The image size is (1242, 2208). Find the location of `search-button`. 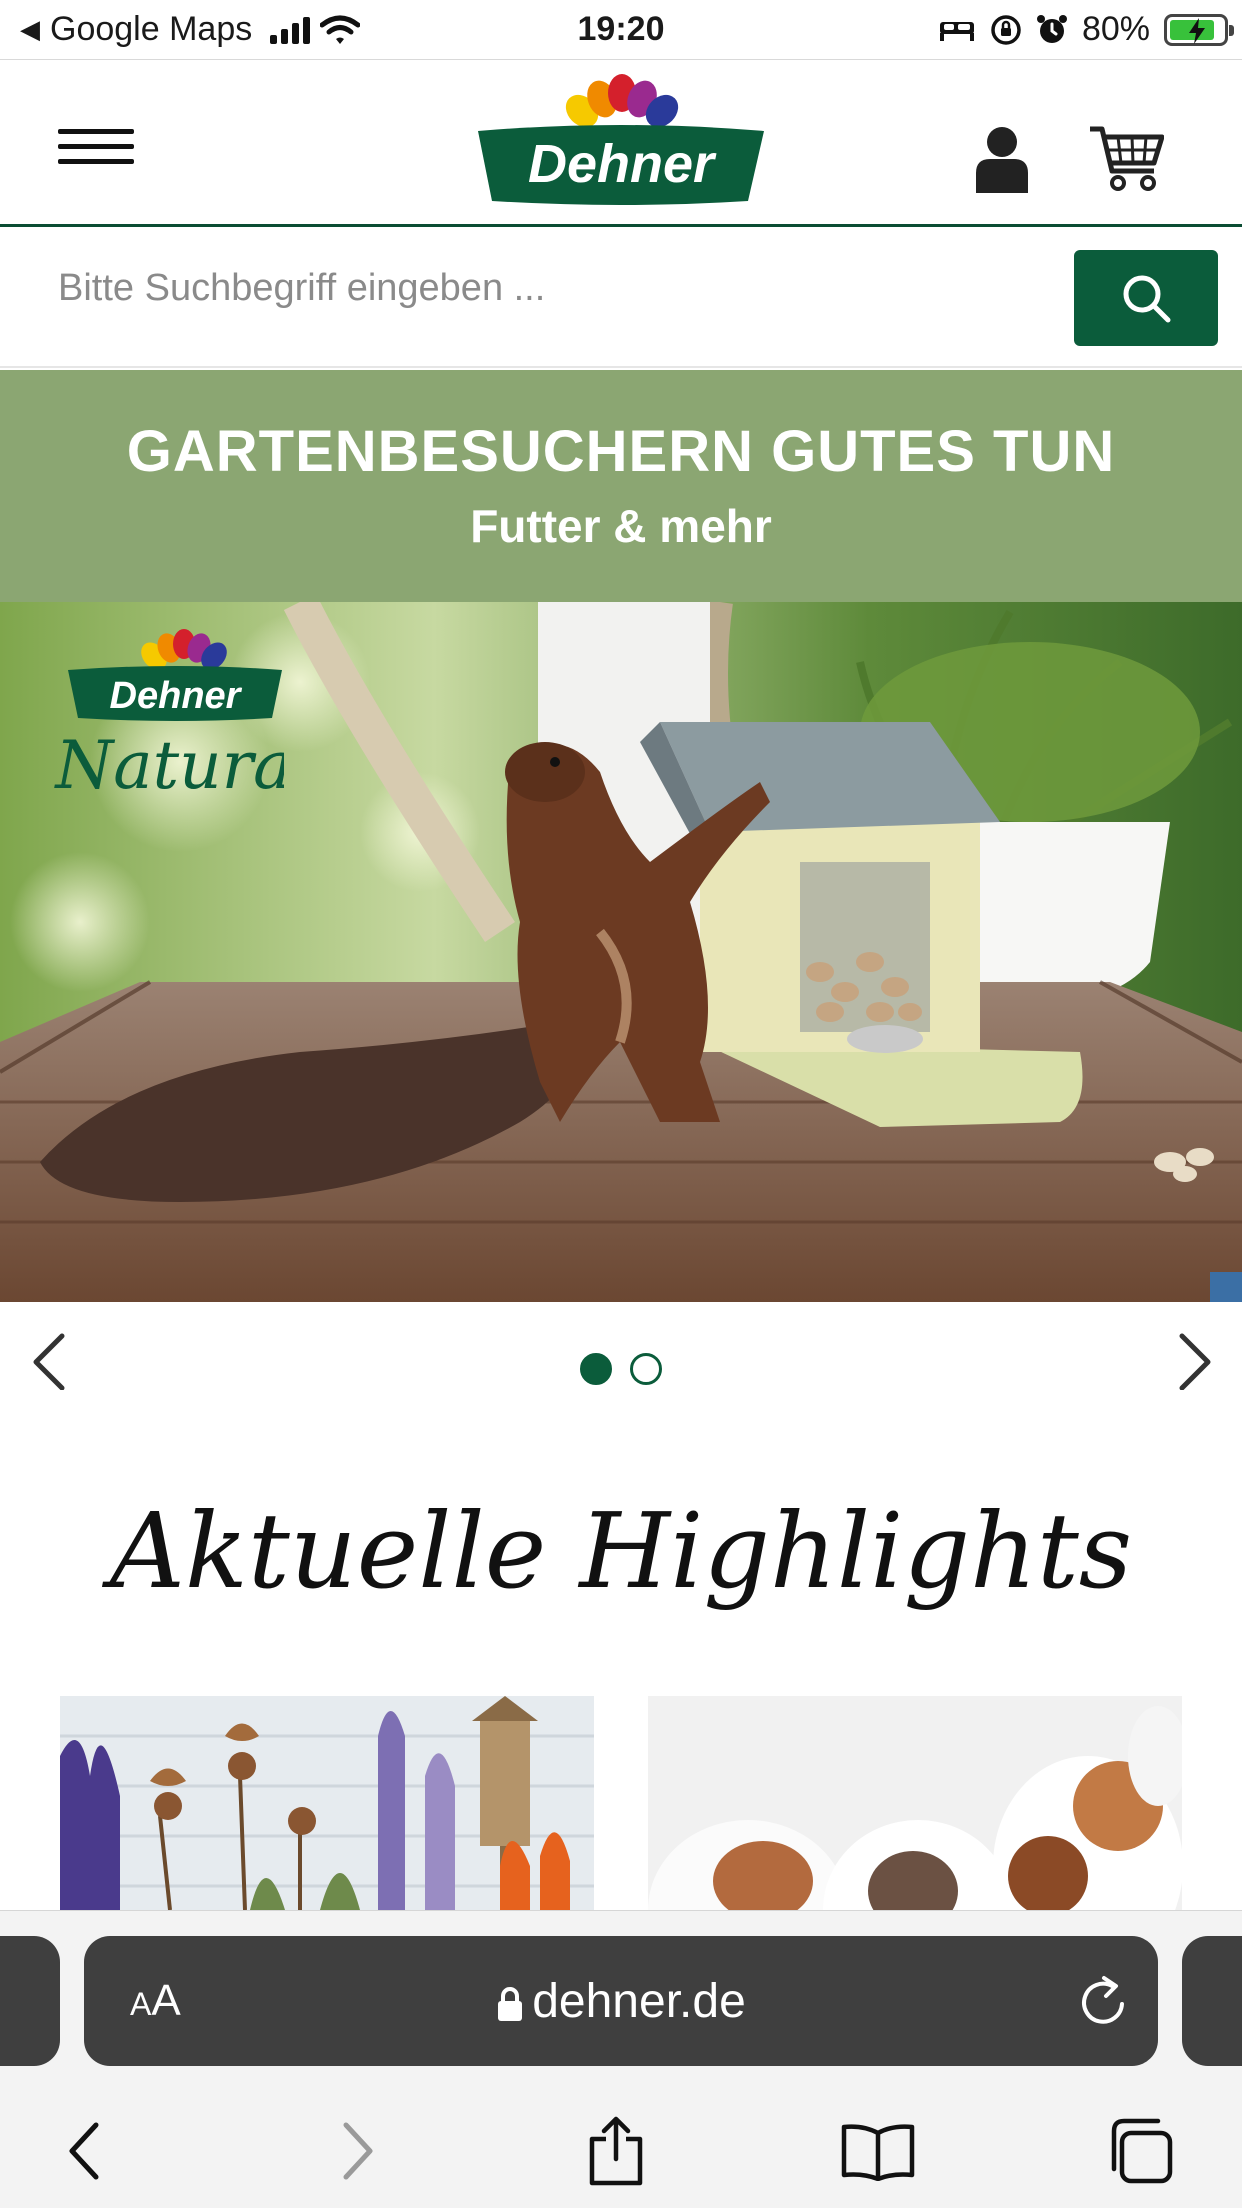

search-button is located at coordinates (1146, 298).